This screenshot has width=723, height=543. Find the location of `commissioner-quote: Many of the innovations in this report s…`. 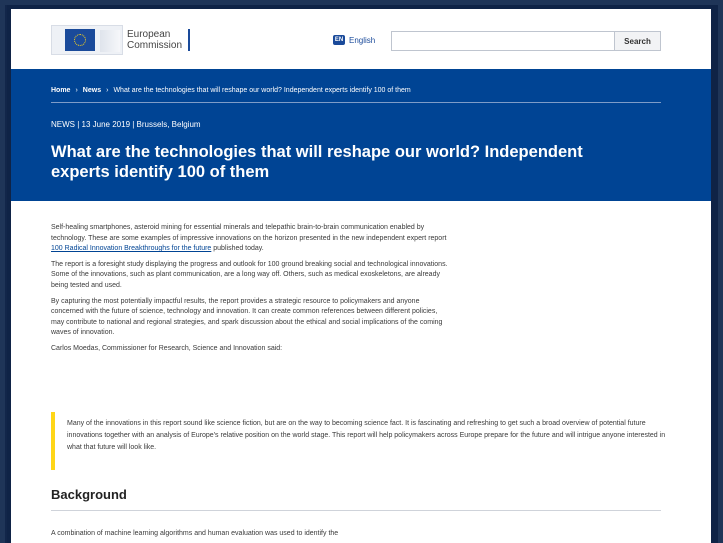

commissioner-quote: Many of the innovations in this report s… is located at coordinates (361, 441).